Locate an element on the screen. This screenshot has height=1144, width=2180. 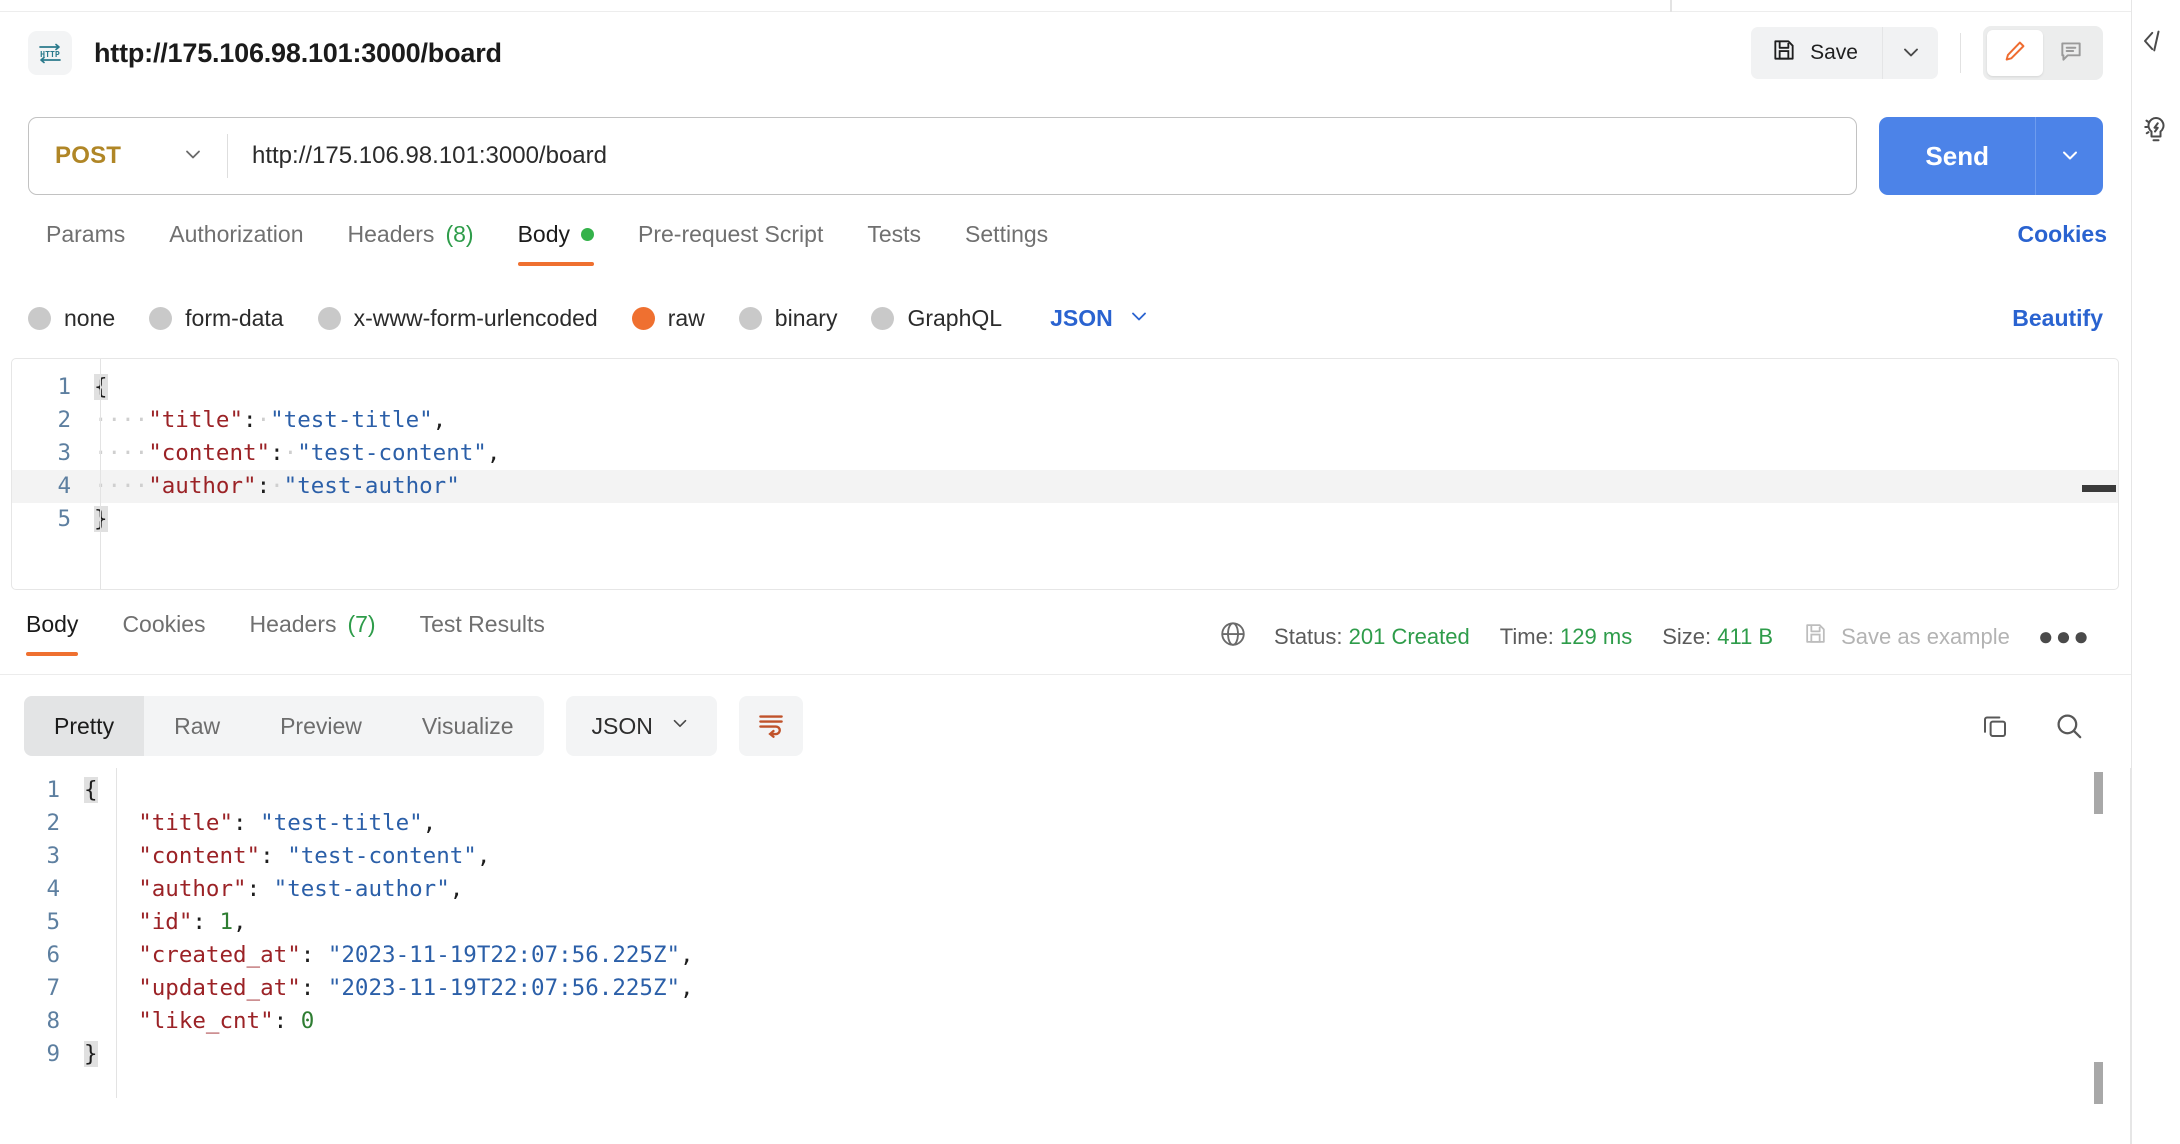
response-view-pretty: Pretty is located at coordinates (84, 726).